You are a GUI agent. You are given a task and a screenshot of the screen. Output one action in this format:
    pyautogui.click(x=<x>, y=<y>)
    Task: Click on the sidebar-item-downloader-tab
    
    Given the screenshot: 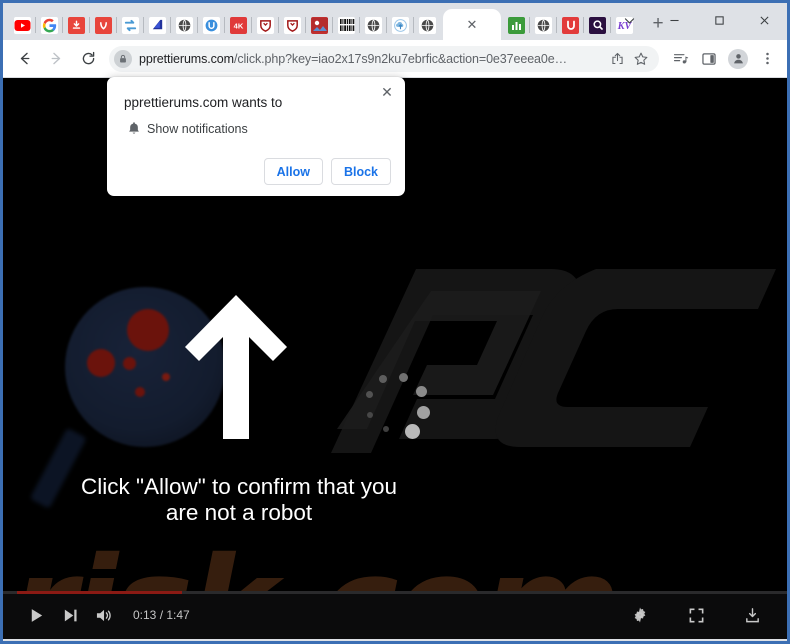 What is the action you would take?
    pyautogui.click(x=76, y=25)
    